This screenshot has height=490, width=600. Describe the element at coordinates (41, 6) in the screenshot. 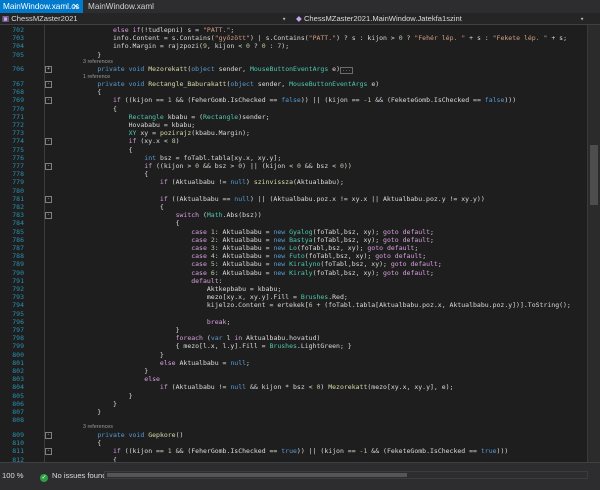

I see `tab-mainwindow-xaml-cs: MainWindow.xaml.cs ✕` at that location.